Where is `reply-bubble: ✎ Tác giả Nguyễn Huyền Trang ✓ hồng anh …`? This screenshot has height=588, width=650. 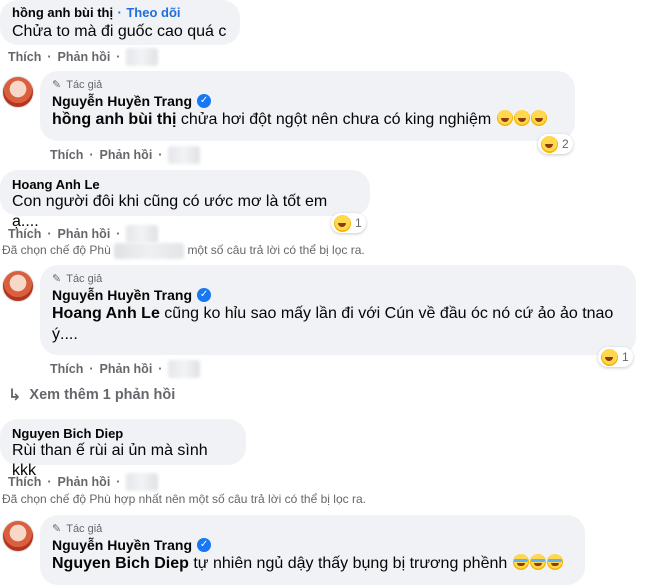 reply-bubble: ✎ Tác giả Nguyễn Huyền Trang ✓ hồng anh … is located at coordinates (307, 106).